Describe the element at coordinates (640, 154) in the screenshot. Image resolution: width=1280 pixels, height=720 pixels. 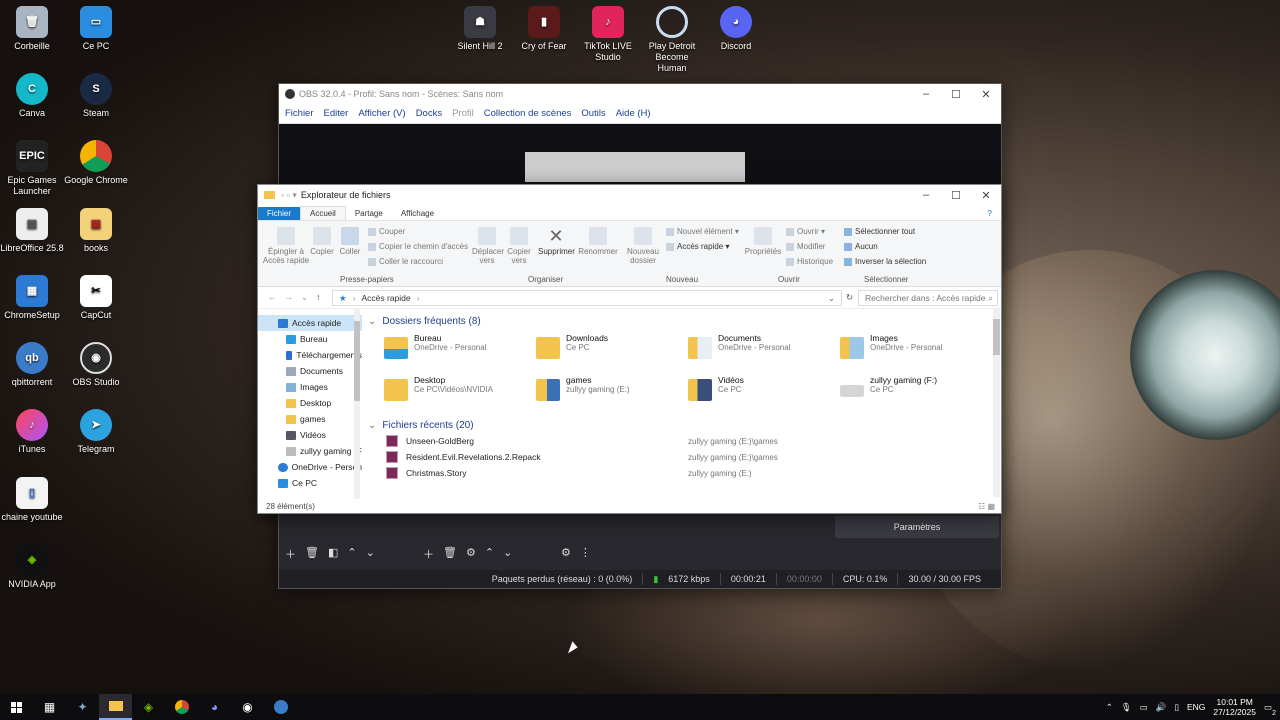
I see `obs-preview` at that location.